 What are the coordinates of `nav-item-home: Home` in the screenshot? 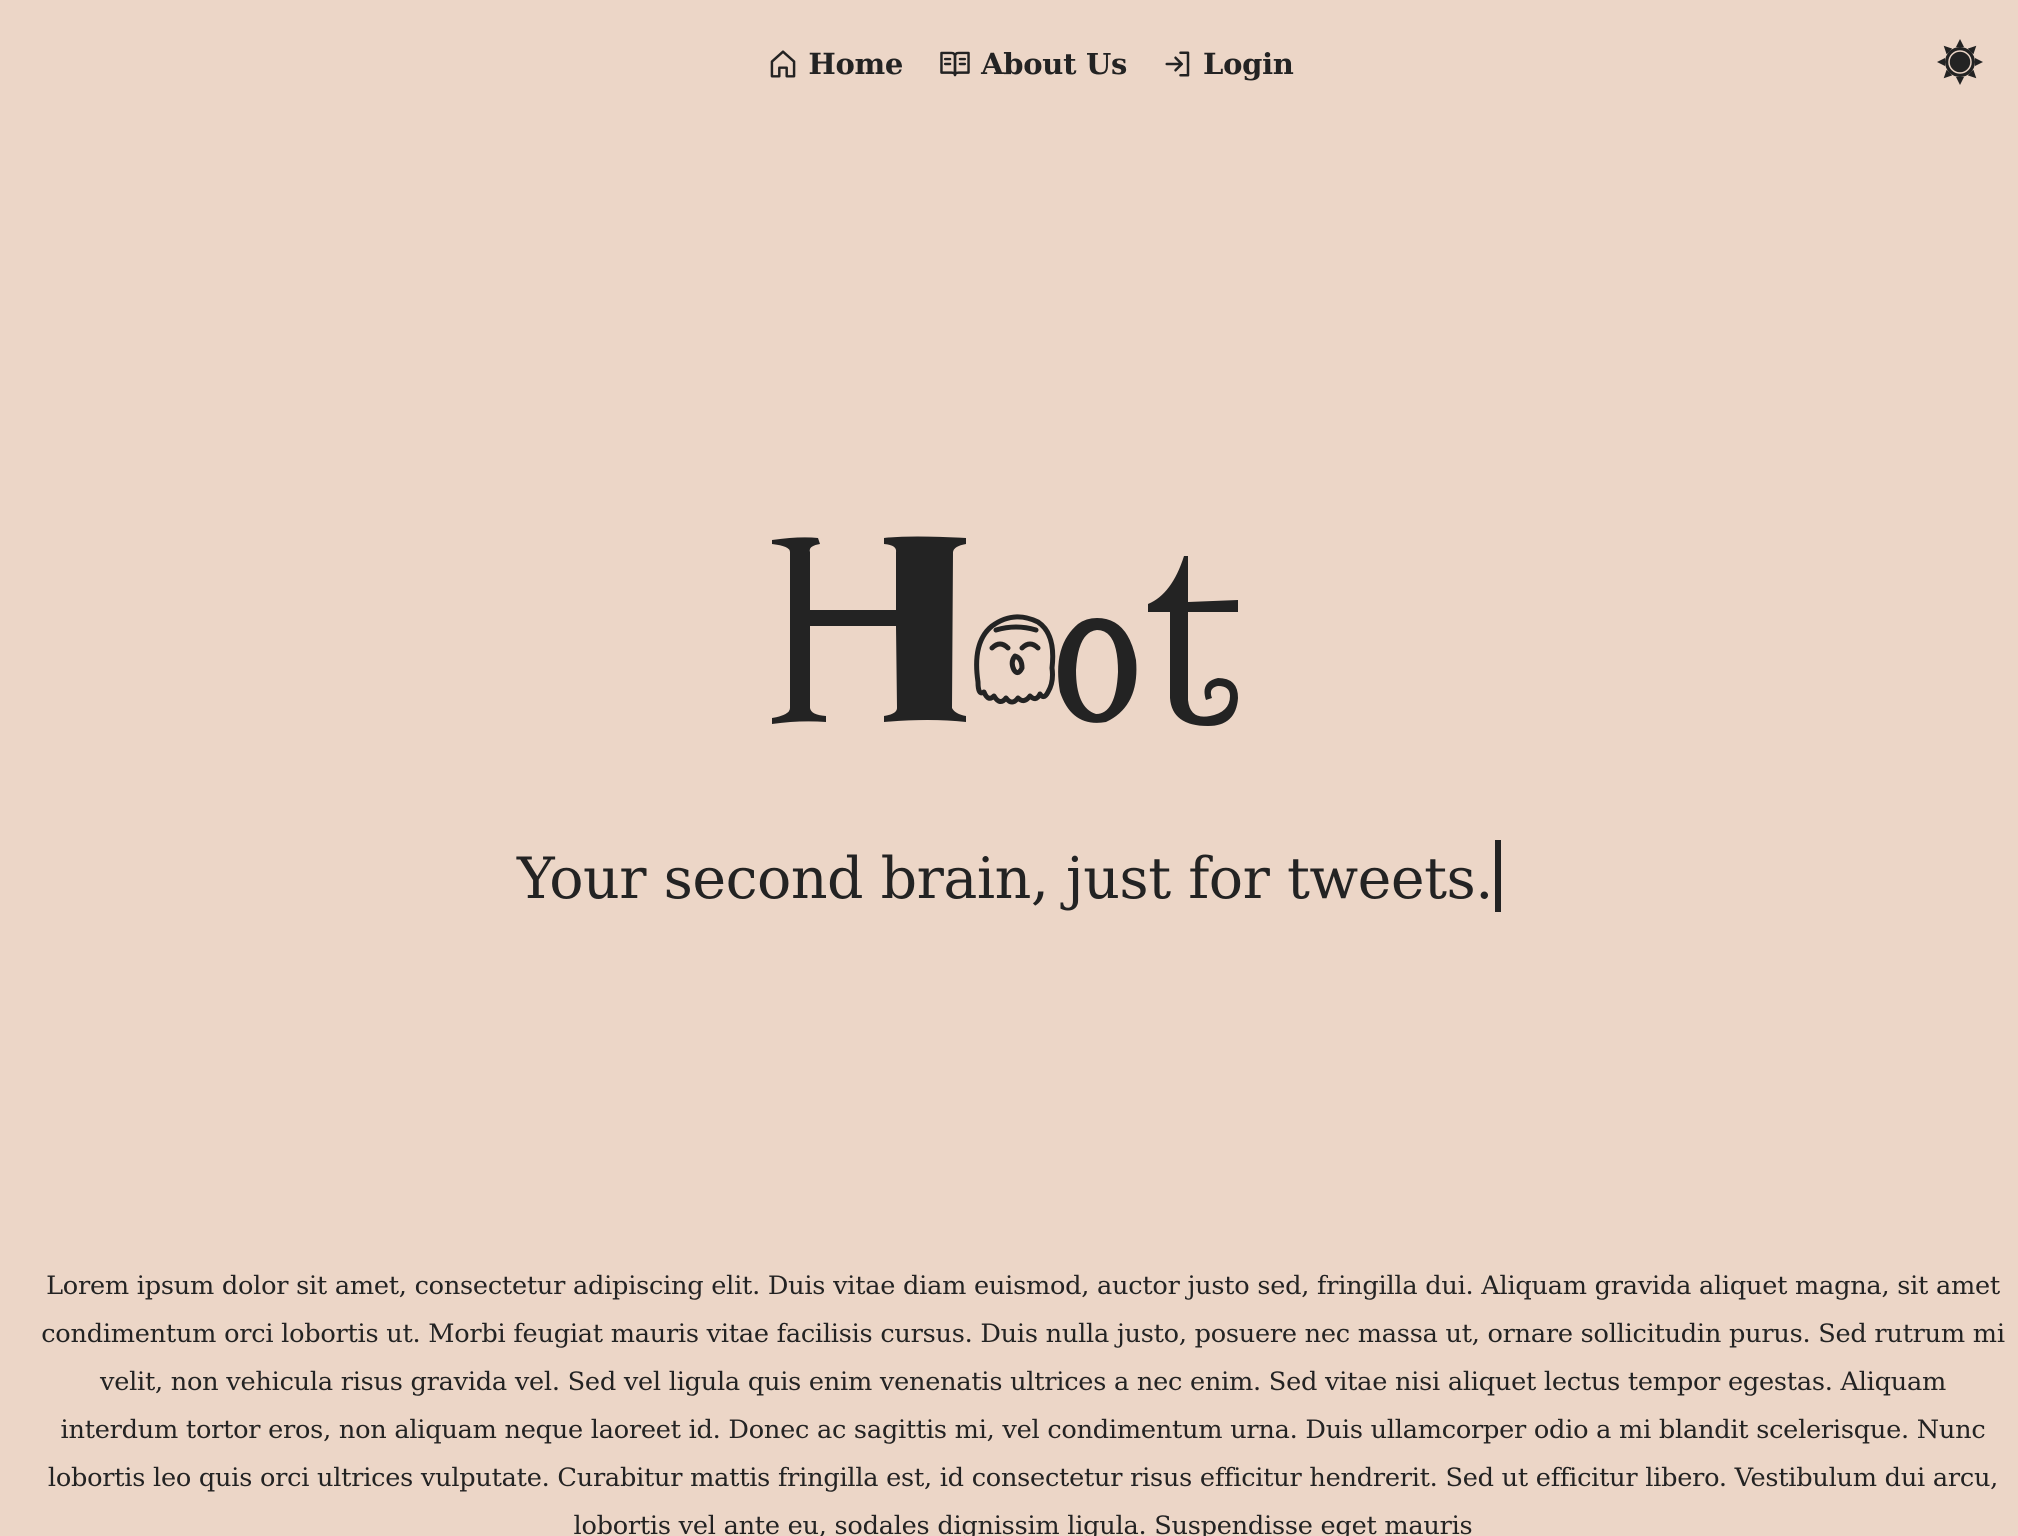 It's located at (835, 64).